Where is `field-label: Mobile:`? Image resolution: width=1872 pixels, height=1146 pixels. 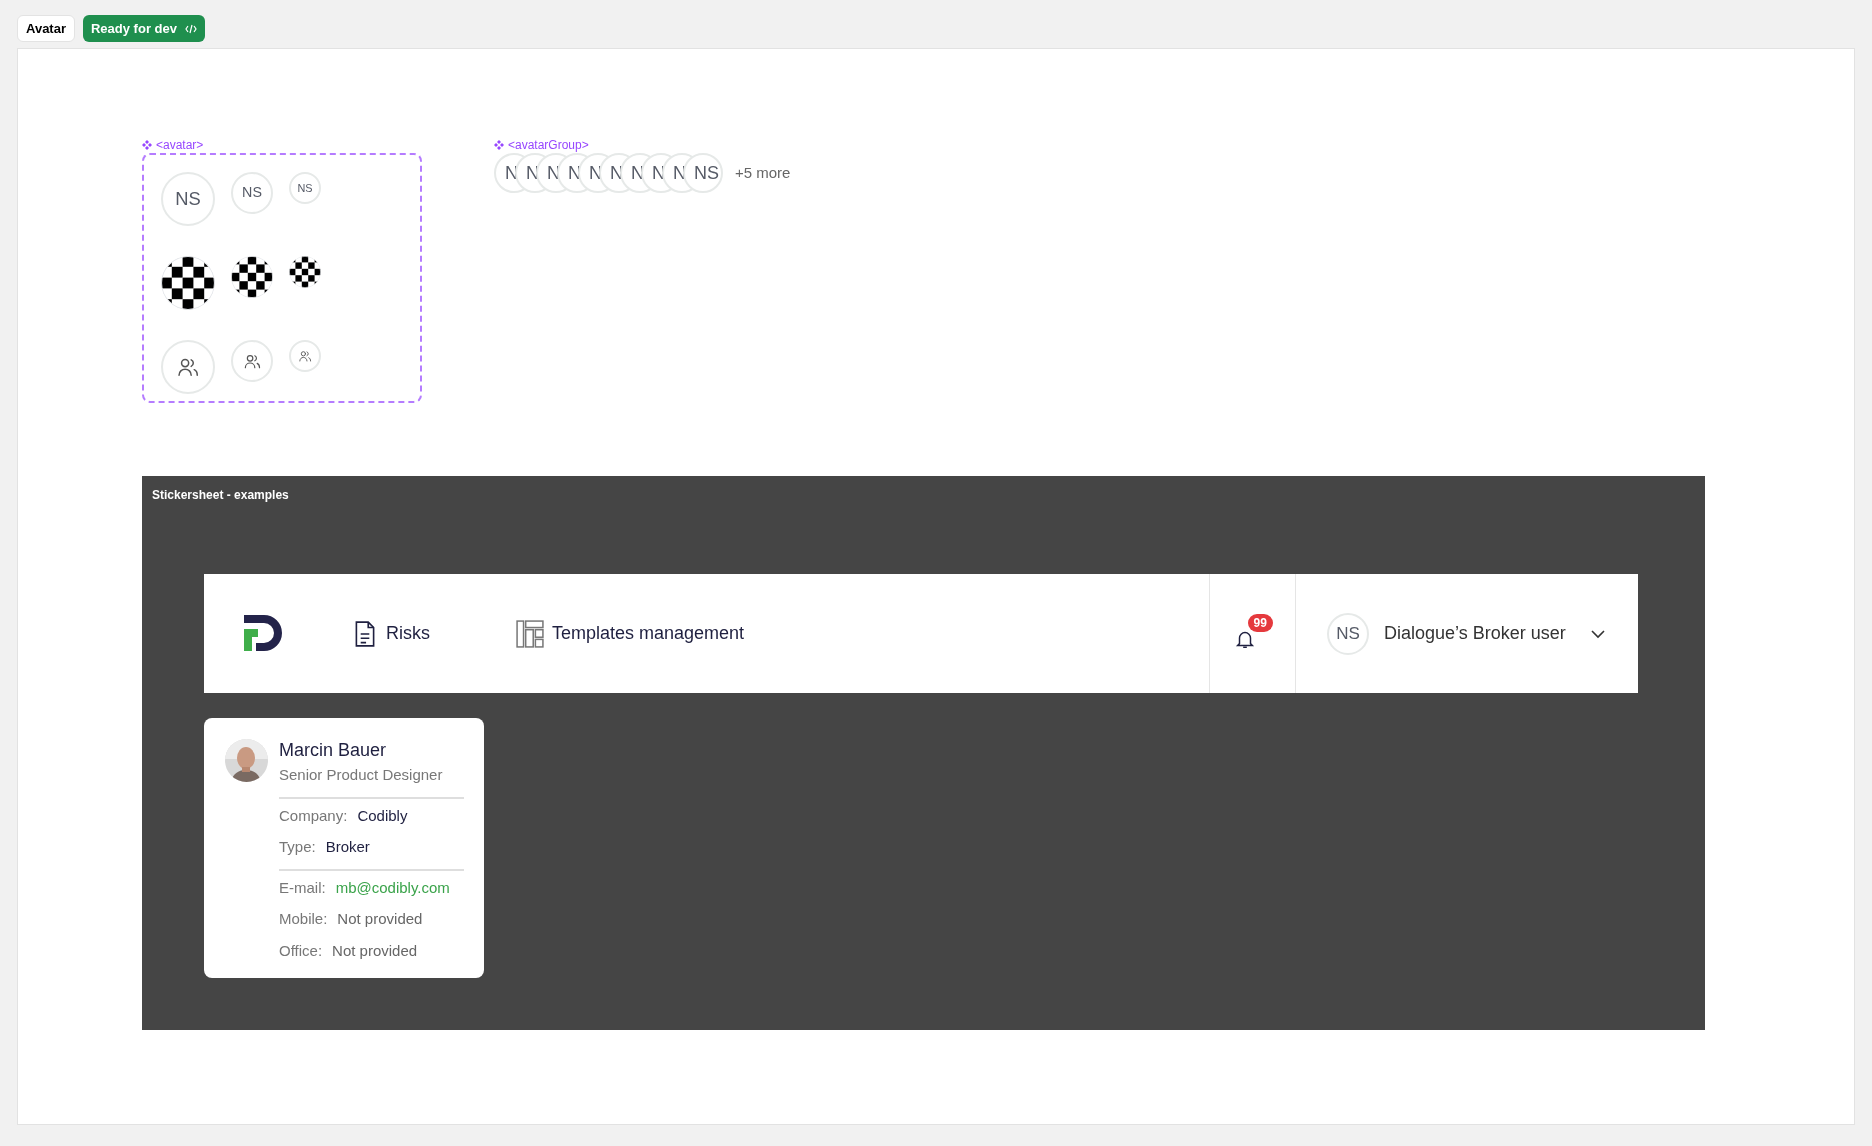
field-label: Mobile: is located at coordinates (303, 919).